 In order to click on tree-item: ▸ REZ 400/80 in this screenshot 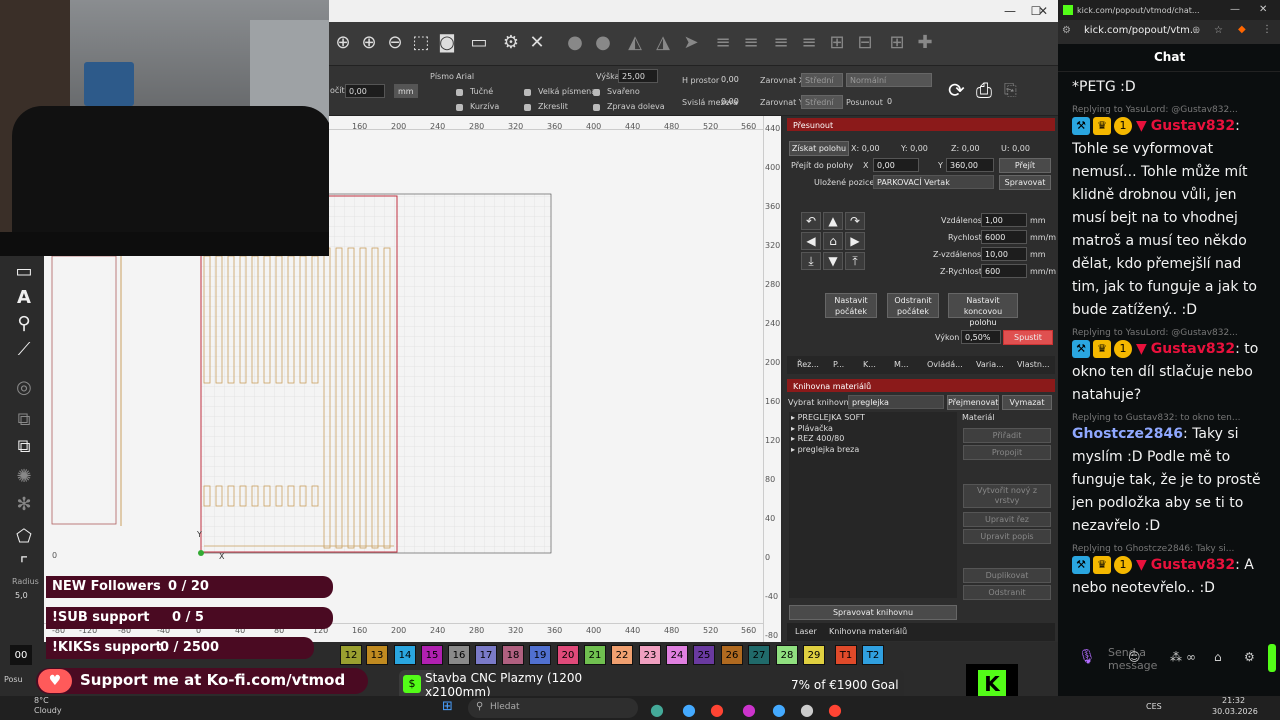, I will do `click(817, 438)`.